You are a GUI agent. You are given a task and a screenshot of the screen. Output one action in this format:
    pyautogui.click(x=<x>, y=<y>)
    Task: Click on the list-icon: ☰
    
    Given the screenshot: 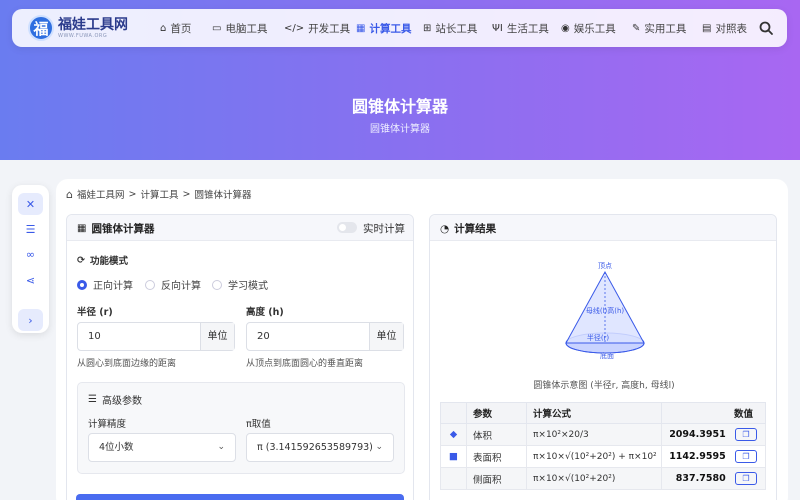 What is the action you would take?
    pyautogui.click(x=30, y=229)
    